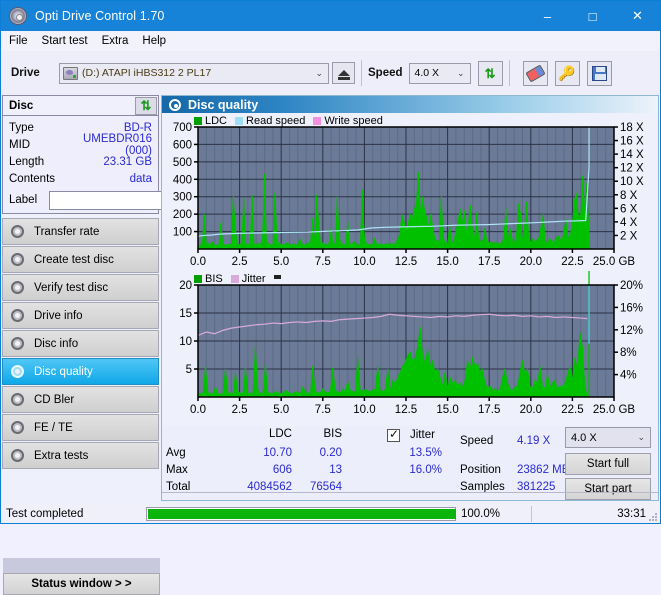  I want to click on drive-select: (D:) ATAPI iHBS312 2 PL17 ⌄, so click(194, 73).